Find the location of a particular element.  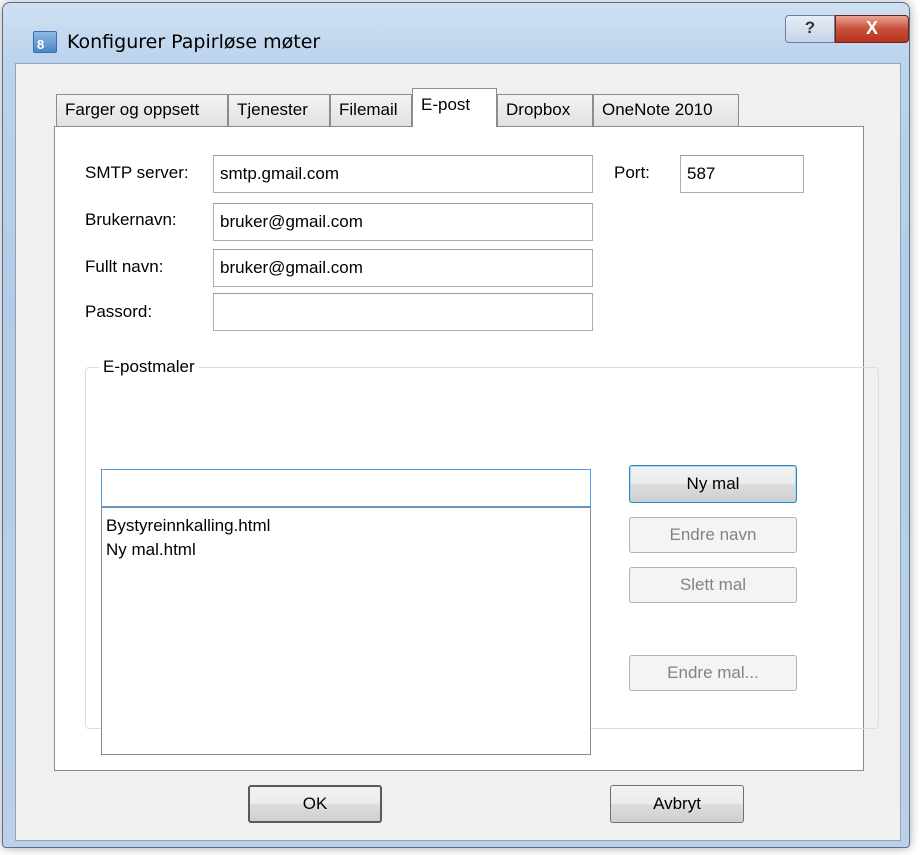

tab-farger-og-oppsett: Farger og oppsett is located at coordinates (142, 110).